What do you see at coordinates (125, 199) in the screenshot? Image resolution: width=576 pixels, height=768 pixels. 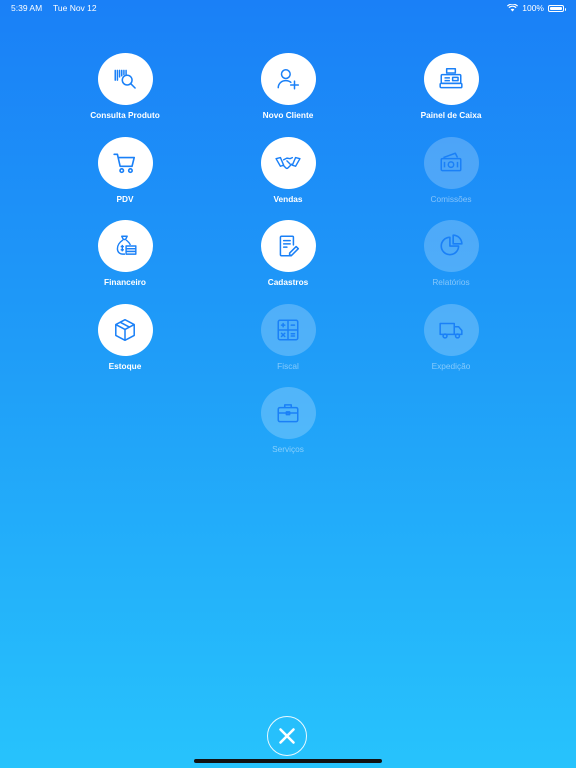 I see `pdv-label: PDV` at bounding box center [125, 199].